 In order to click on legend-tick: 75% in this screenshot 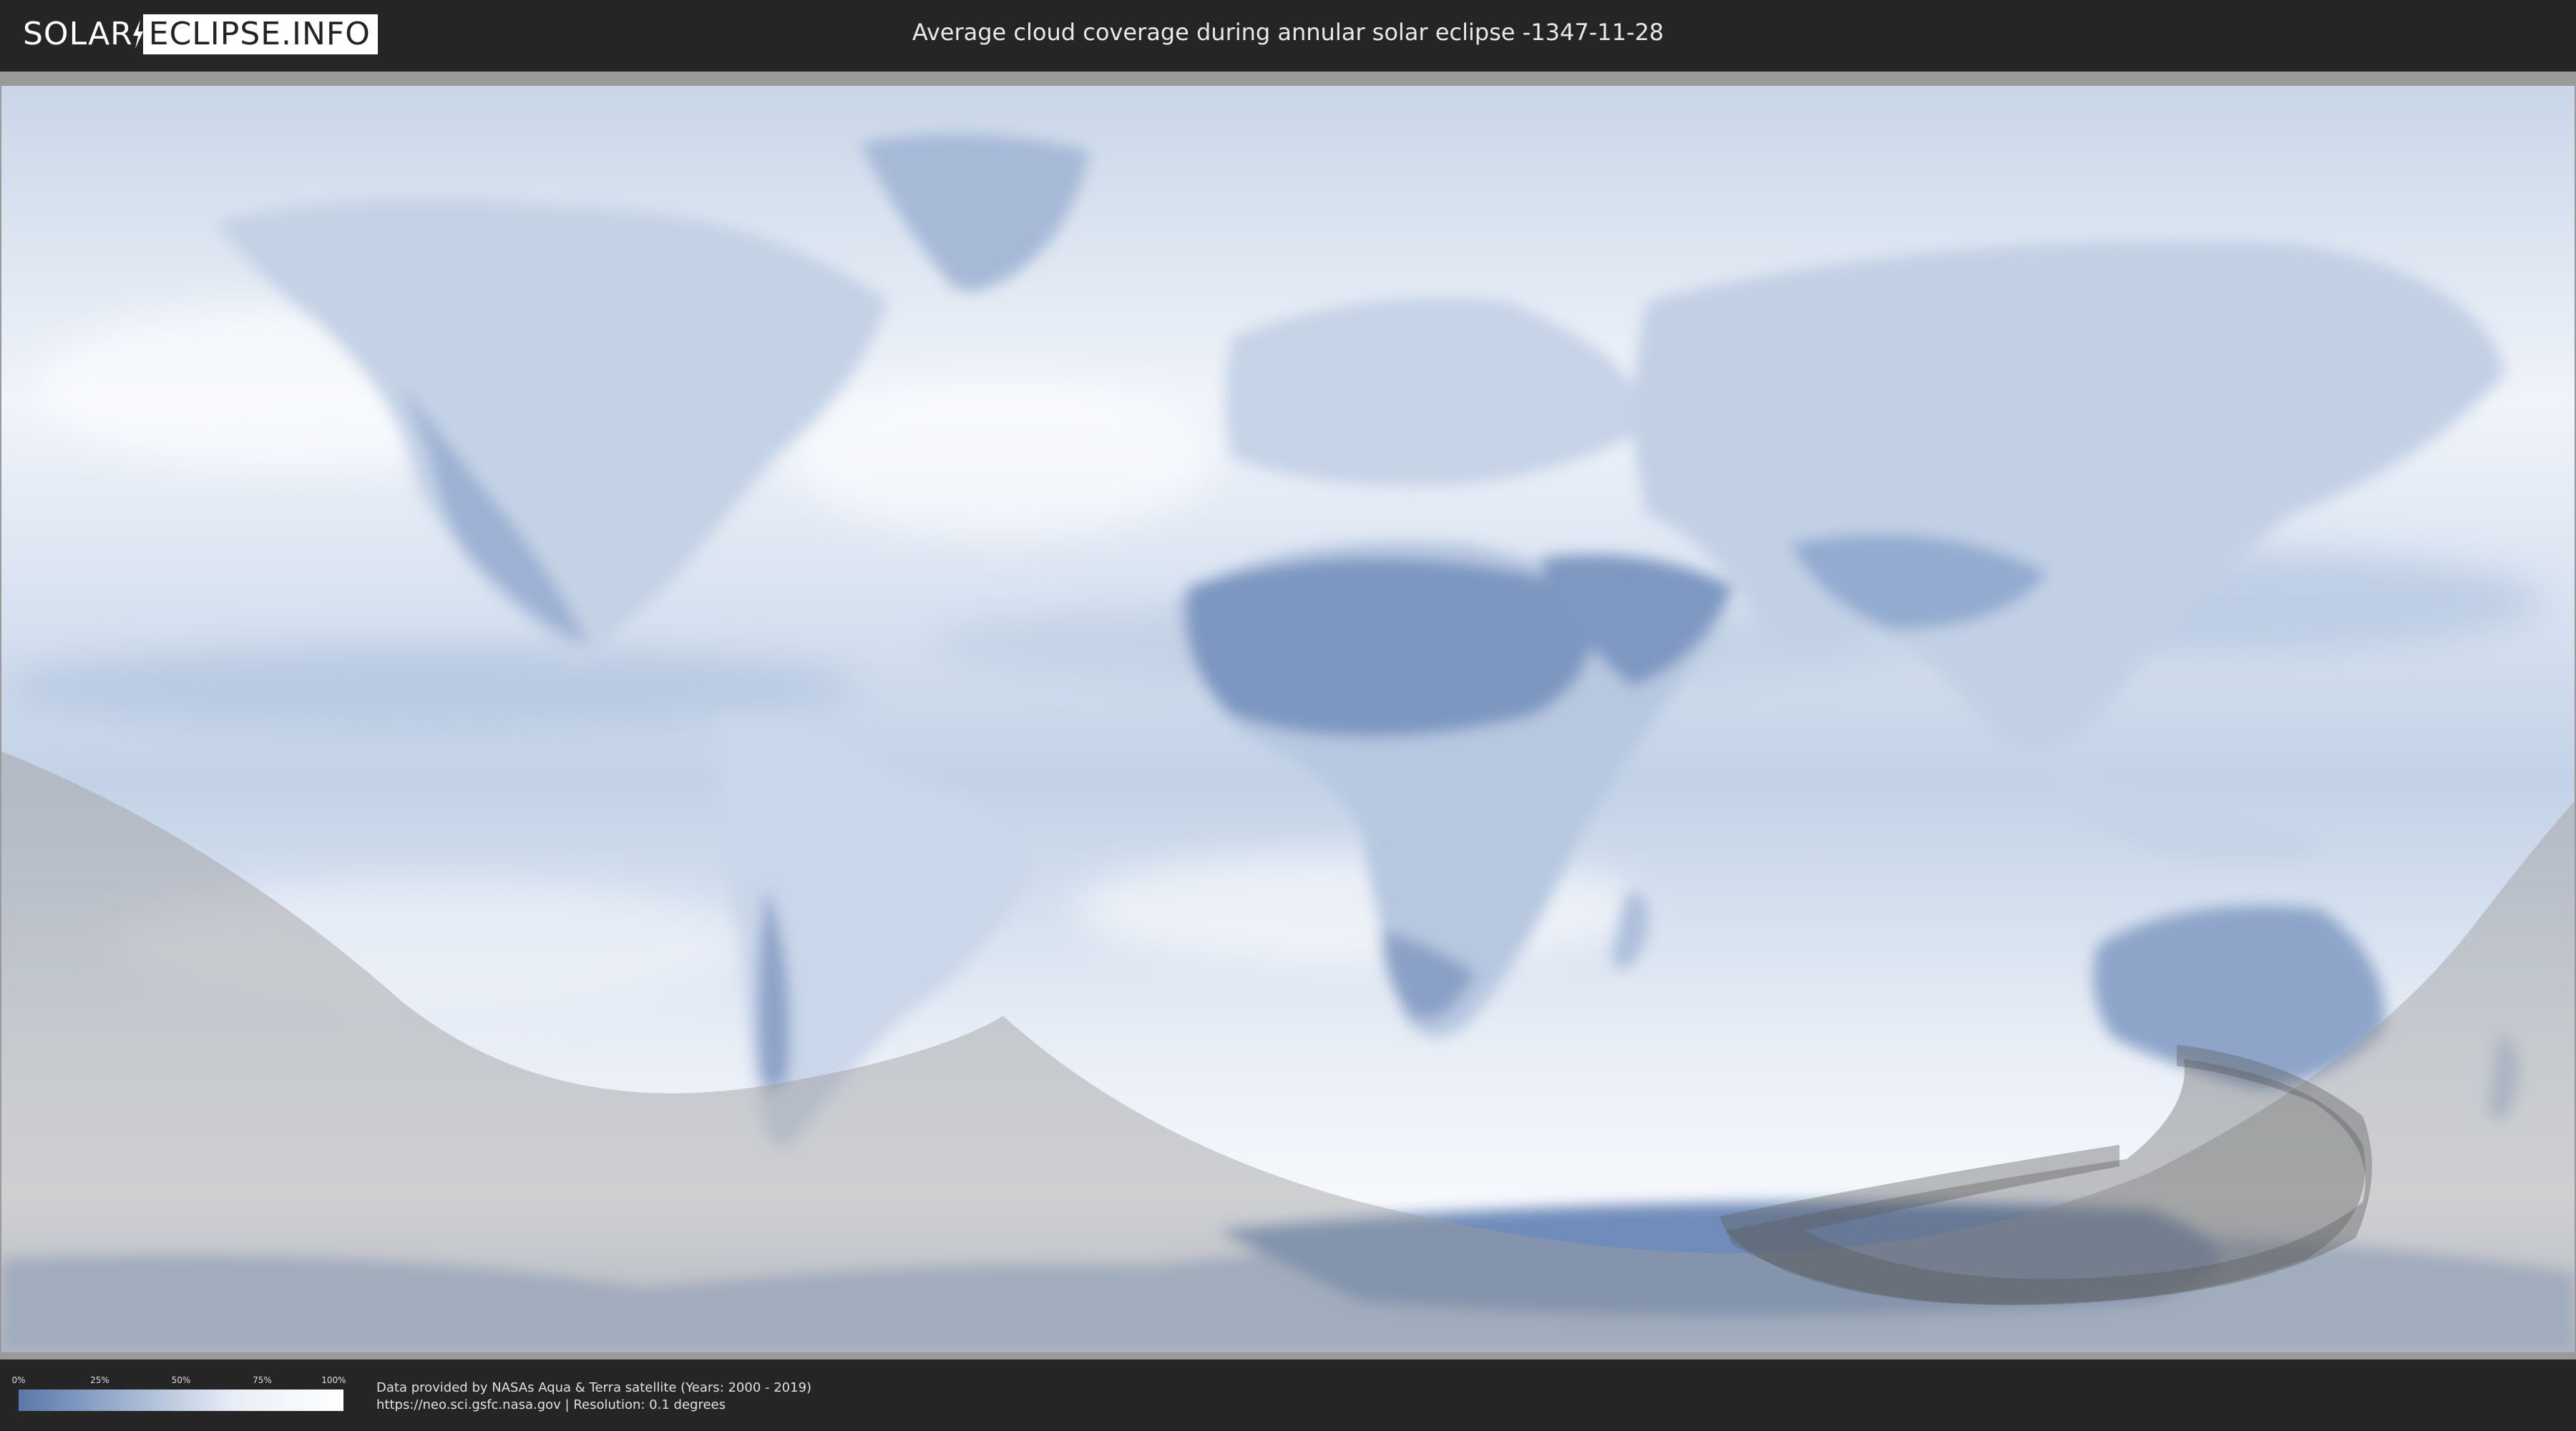, I will do `click(262, 1380)`.